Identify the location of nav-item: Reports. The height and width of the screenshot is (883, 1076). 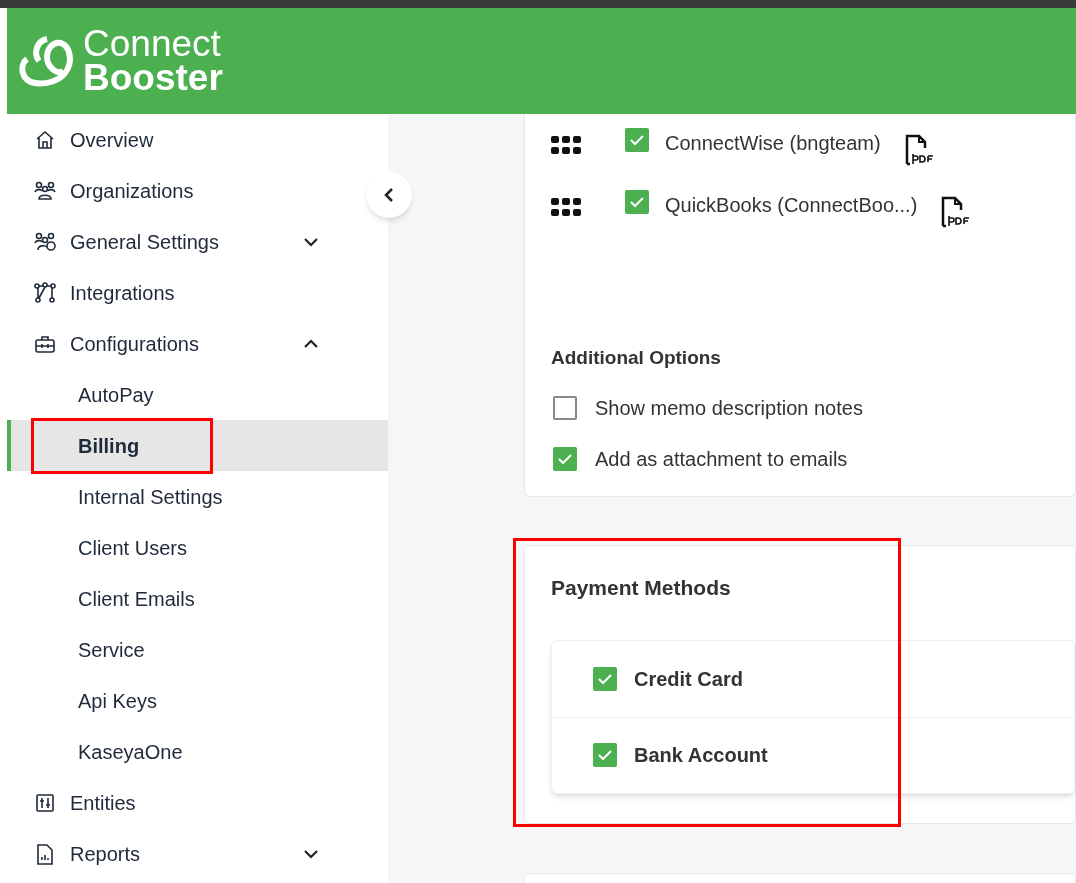
(185, 853).